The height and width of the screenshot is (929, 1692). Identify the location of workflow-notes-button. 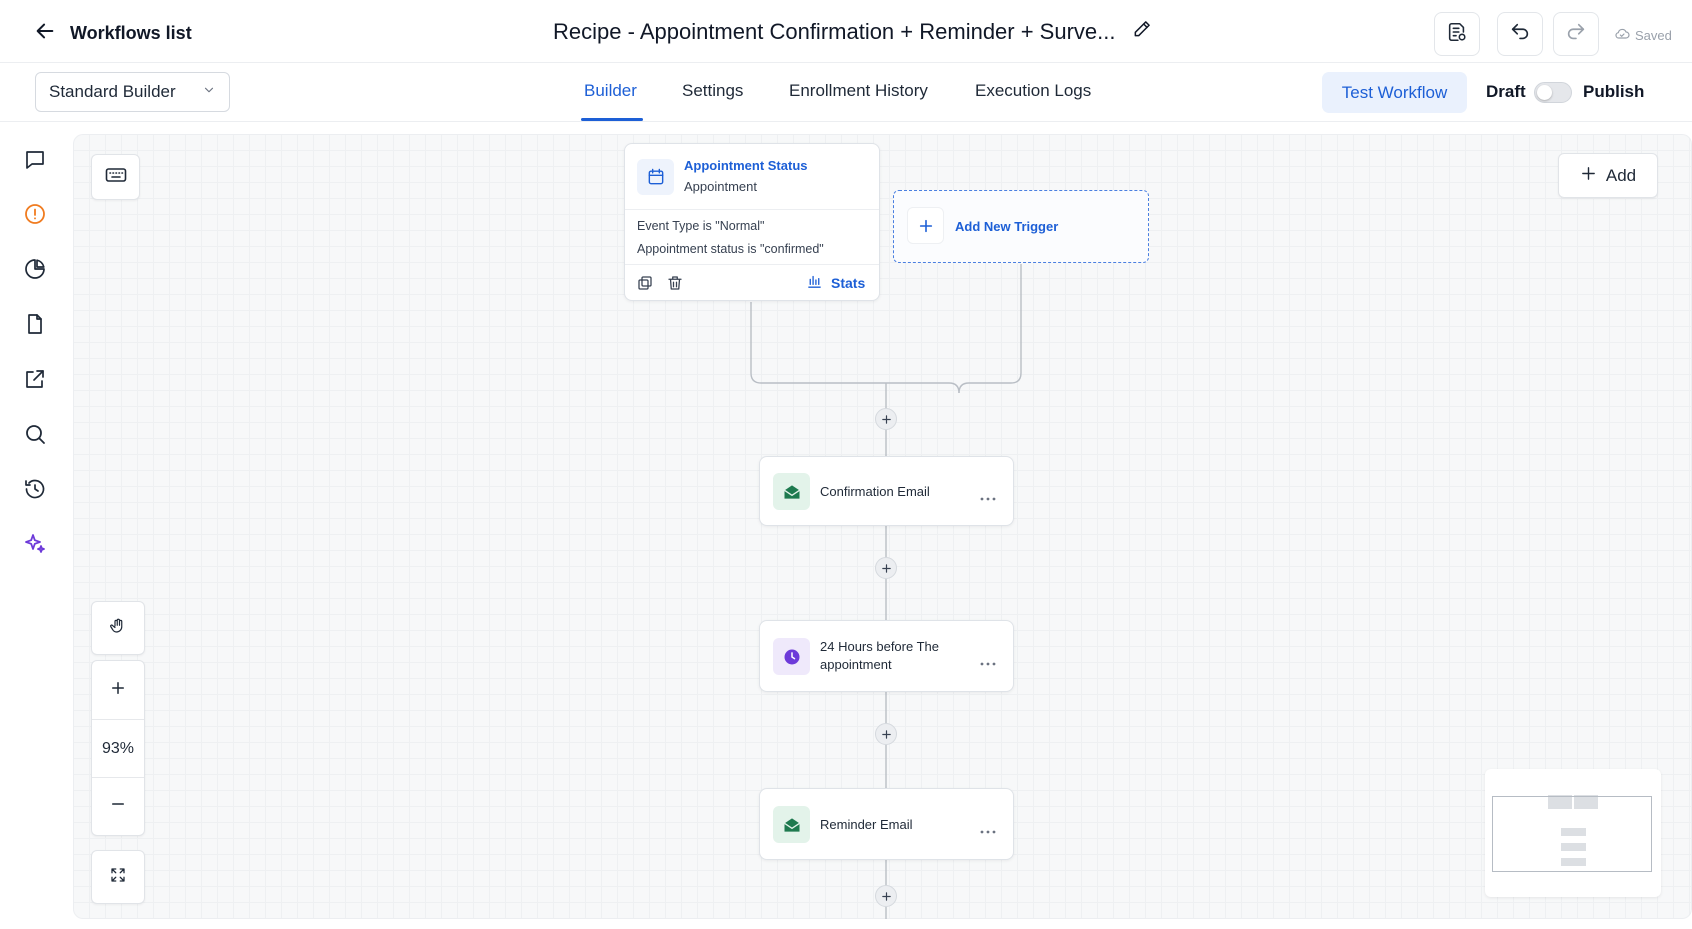
(1457, 34).